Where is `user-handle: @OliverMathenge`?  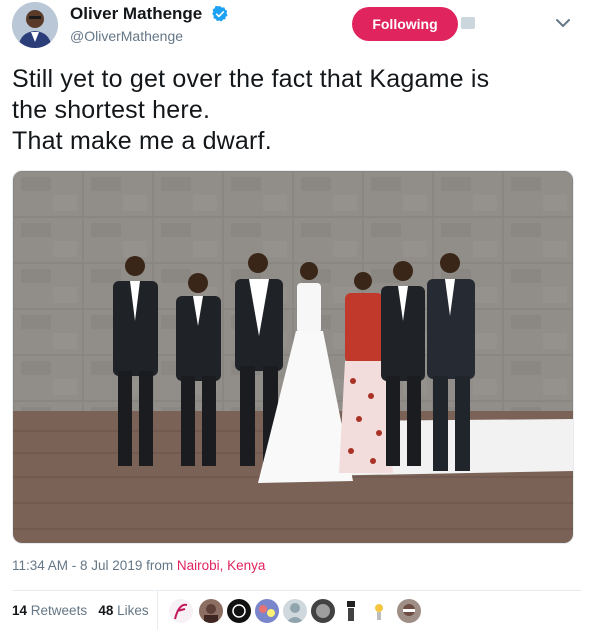 user-handle: @OliverMathenge is located at coordinates (127, 36).